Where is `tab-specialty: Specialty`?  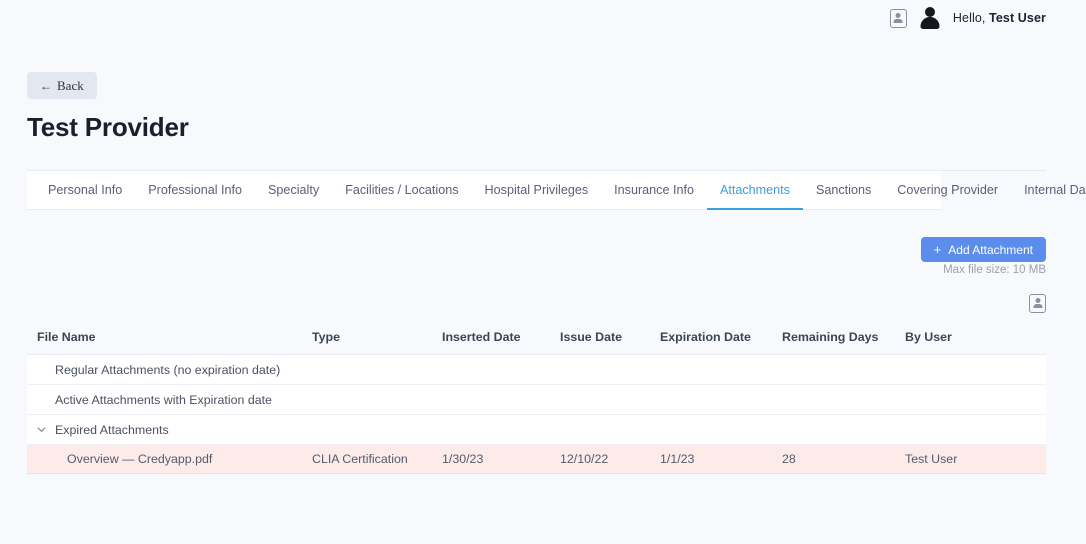 tab-specialty: Specialty is located at coordinates (293, 190).